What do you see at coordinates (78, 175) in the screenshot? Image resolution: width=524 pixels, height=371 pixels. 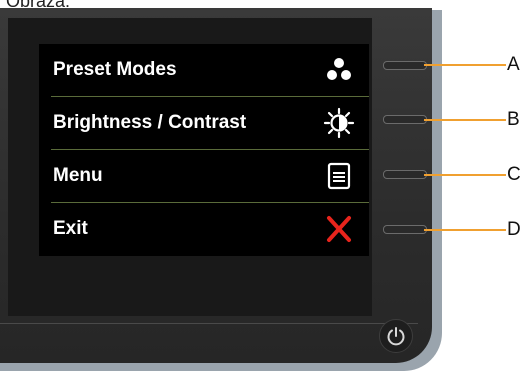 I see `osd-item-label: Menu` at bounding box center [78, 175].